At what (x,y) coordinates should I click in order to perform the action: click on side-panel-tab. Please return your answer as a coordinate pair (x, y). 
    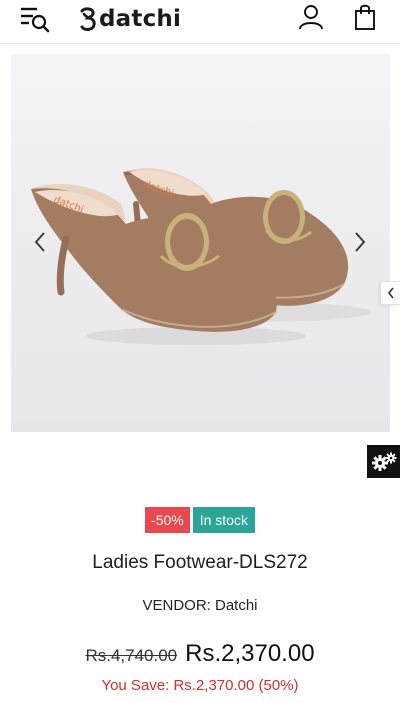
    Looking at the image, I should click on (390, 293).